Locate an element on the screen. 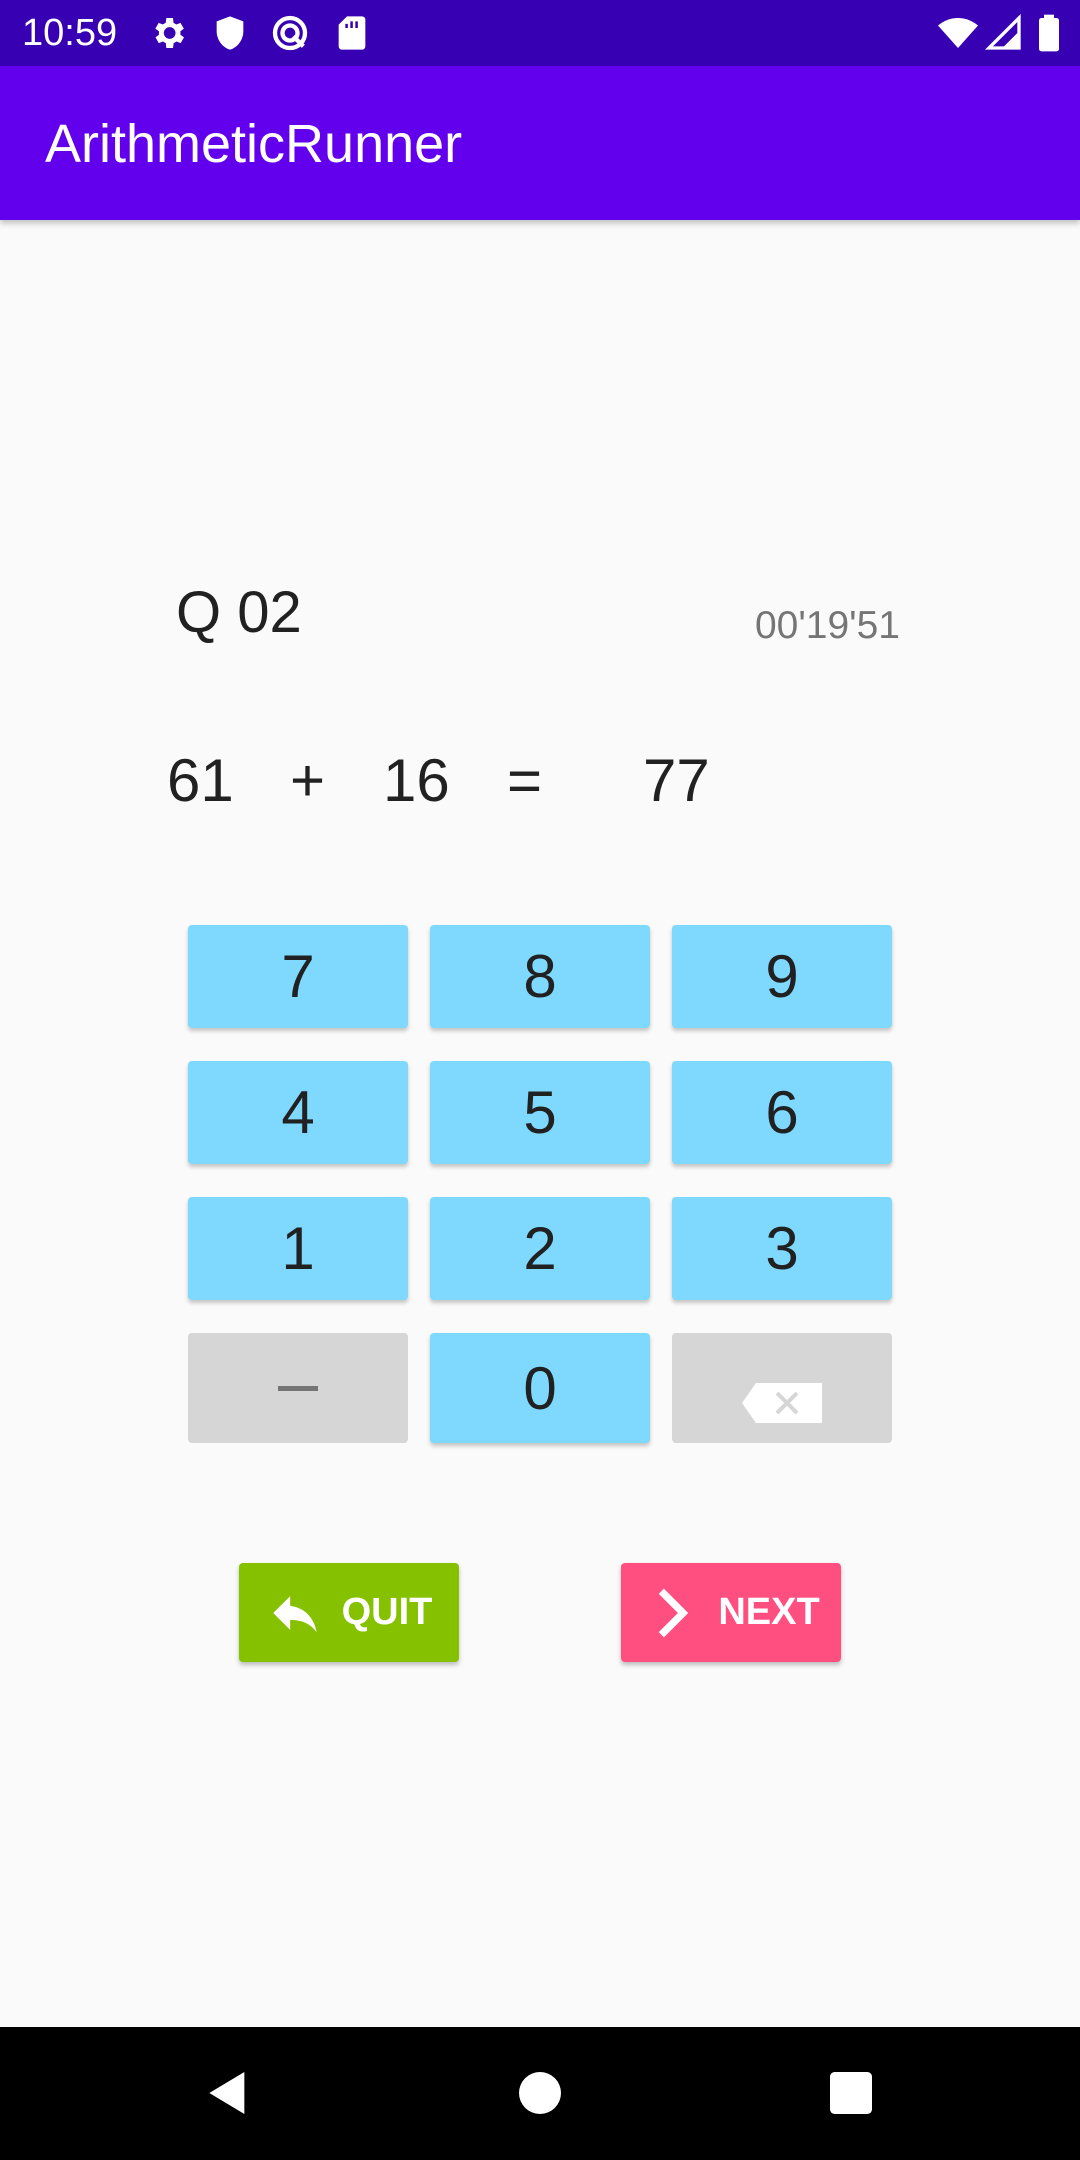  next-button: NEXT is located at coordinates (731, 1612).